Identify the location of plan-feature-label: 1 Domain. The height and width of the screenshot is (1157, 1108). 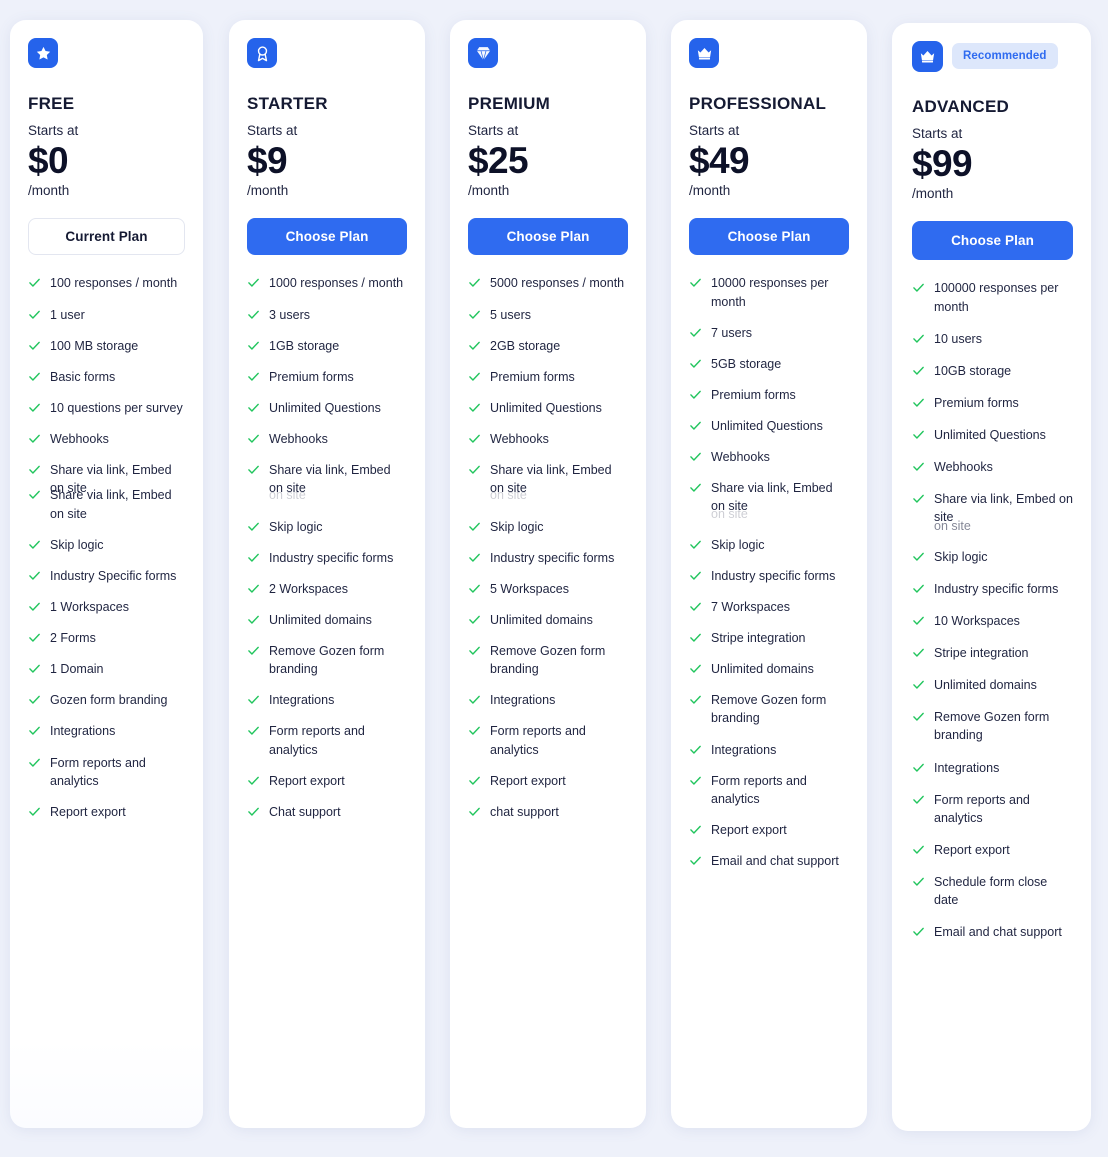
(77, 669).